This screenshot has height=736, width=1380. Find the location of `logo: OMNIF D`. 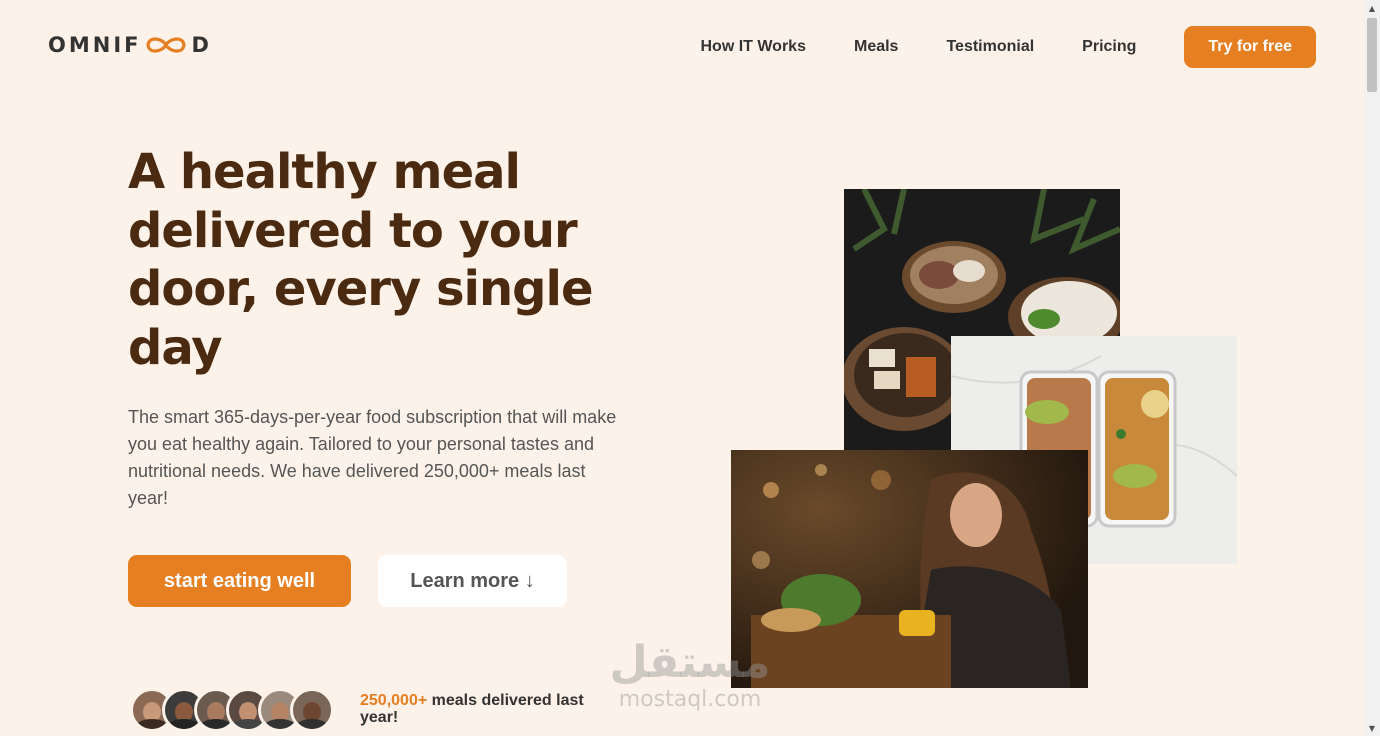

logo: OMNIF D is located at coordinates (130, 45).